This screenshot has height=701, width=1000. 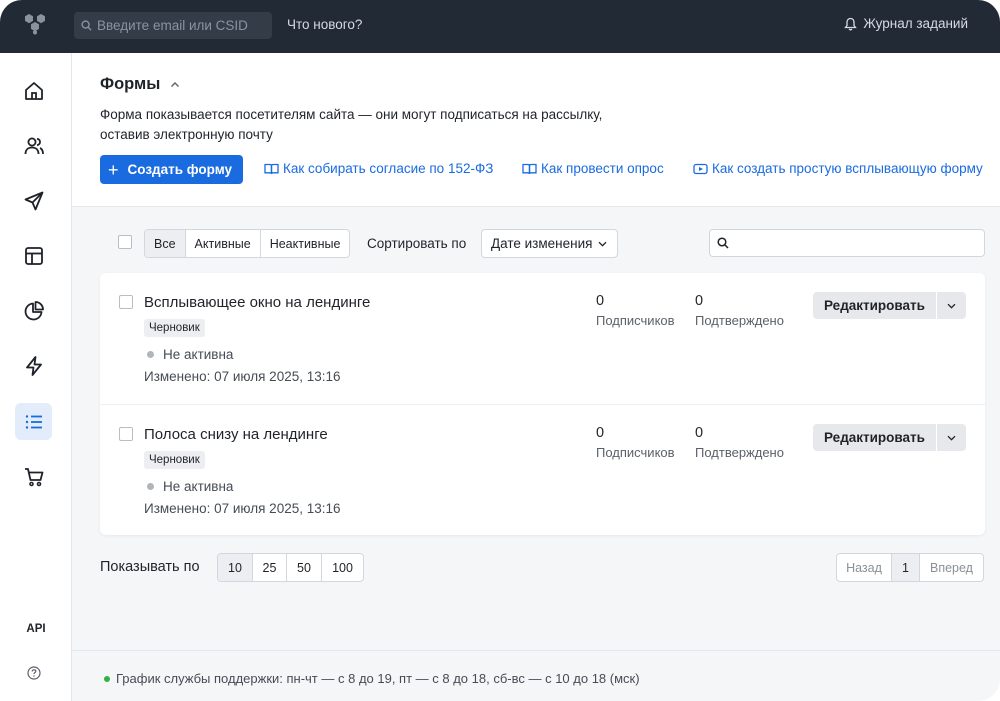 I want to click on help-link-consent: Как собирать согласие по 152-ФЗ, so click(x=378, y=168).